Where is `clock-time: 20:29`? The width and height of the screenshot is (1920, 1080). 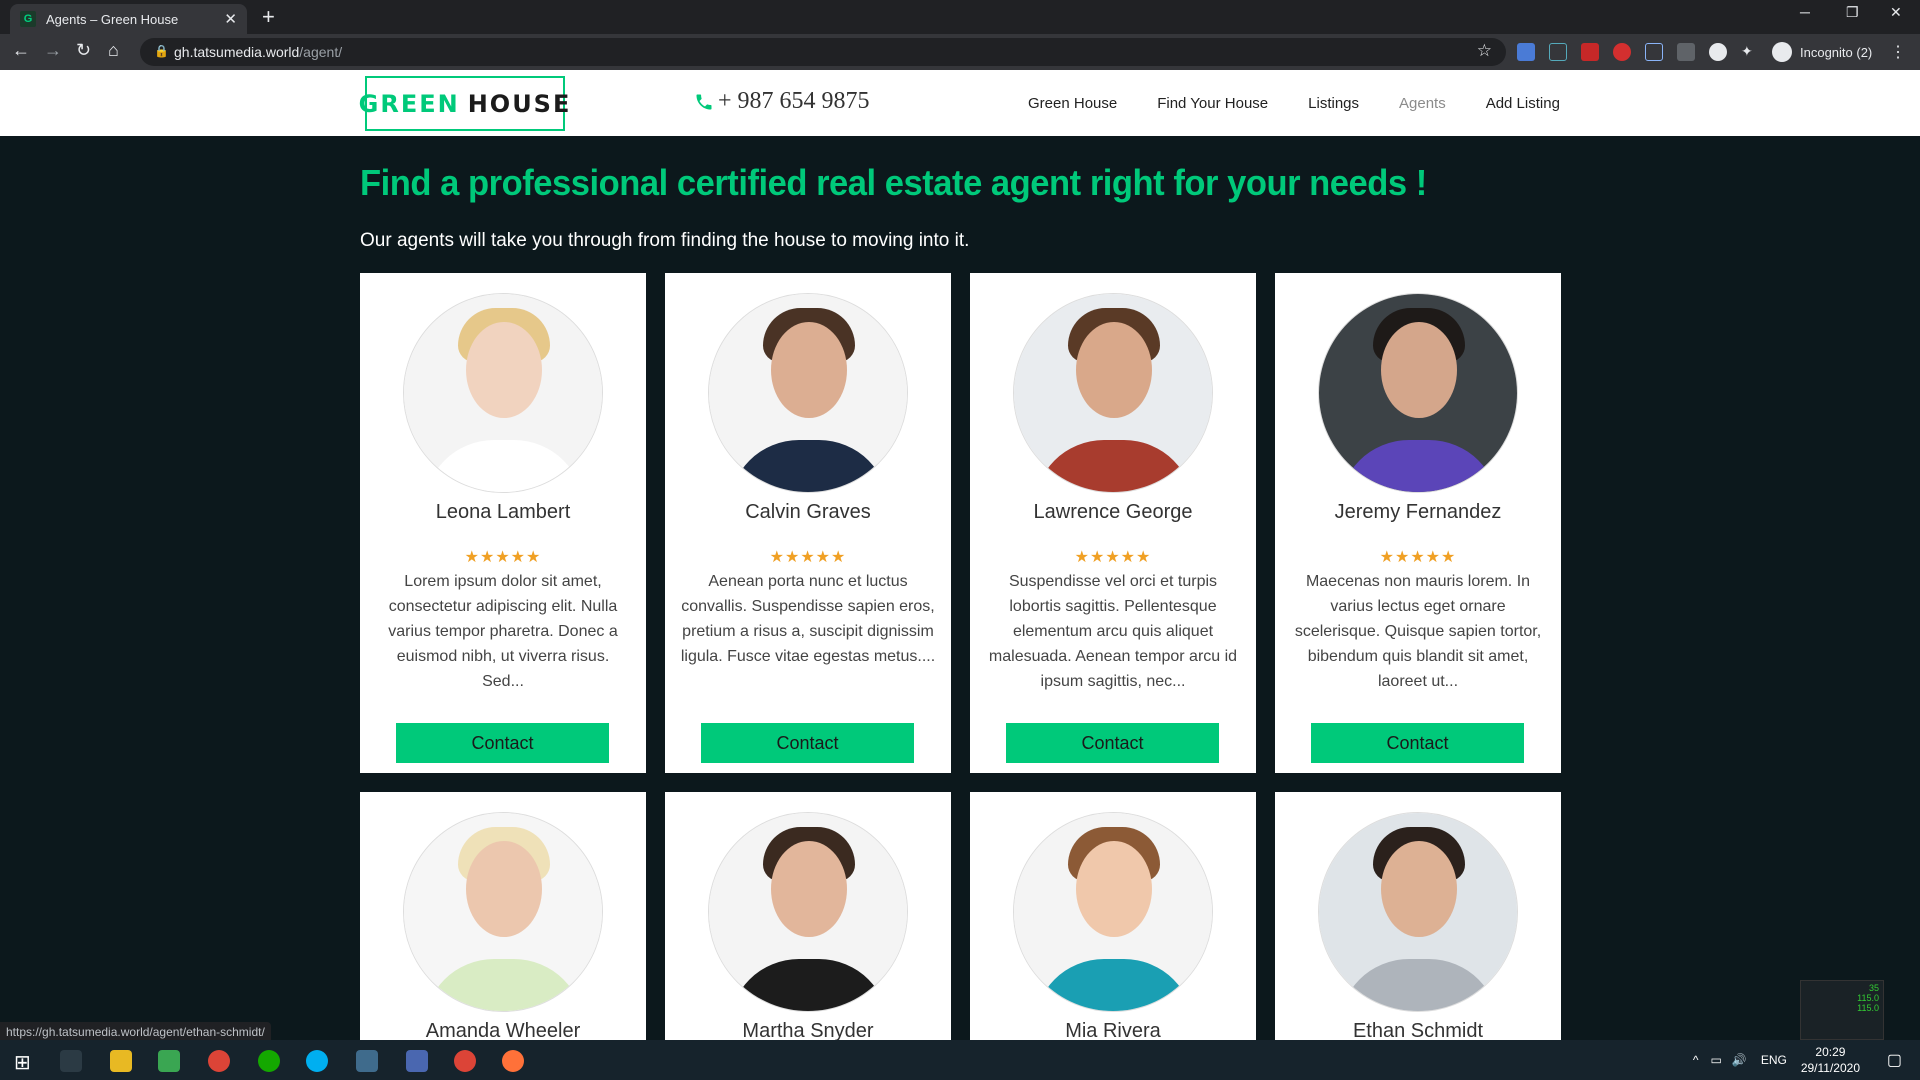
clock-time: 20:29 is located at coordinates (1830, 1052).